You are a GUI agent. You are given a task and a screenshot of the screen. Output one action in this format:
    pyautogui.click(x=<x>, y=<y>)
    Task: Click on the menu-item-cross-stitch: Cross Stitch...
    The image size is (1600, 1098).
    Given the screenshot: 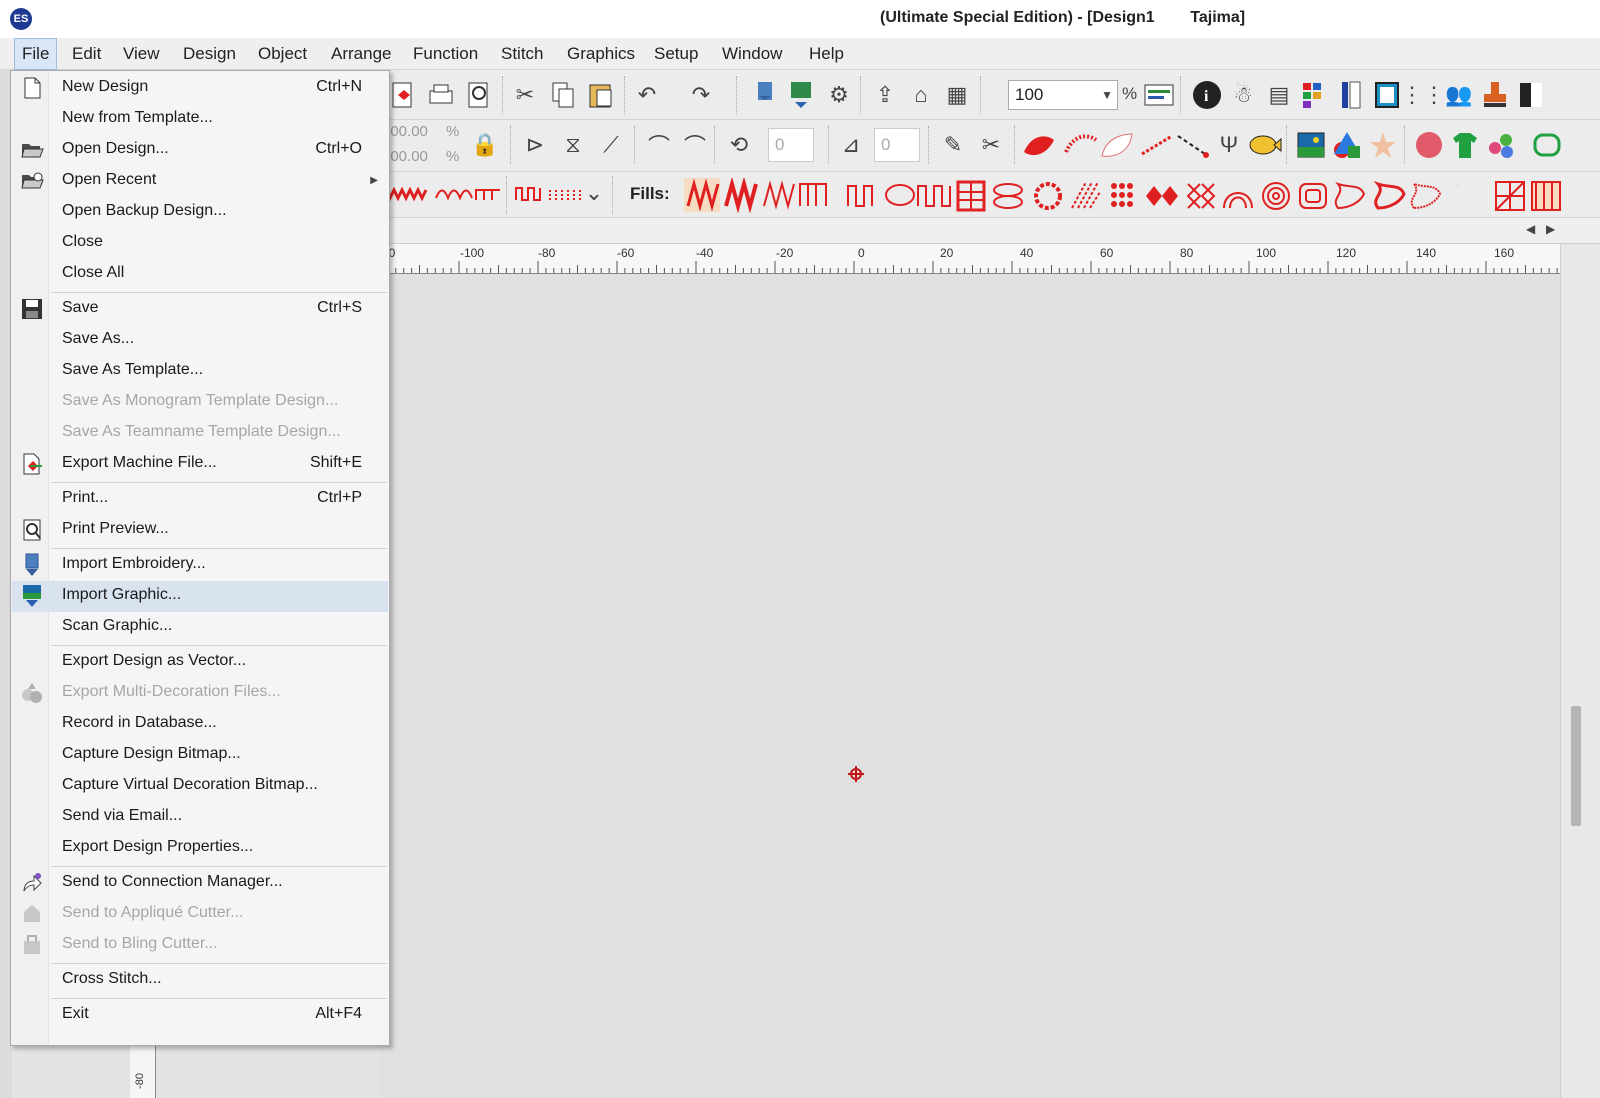 What is the action you would take?
    pyautogui.click(x=200, y=980)
    